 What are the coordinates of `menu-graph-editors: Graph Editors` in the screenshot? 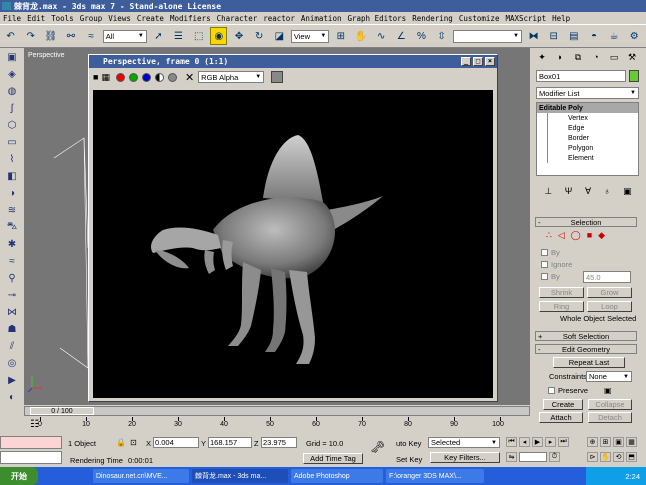 It's located at (376, 18).